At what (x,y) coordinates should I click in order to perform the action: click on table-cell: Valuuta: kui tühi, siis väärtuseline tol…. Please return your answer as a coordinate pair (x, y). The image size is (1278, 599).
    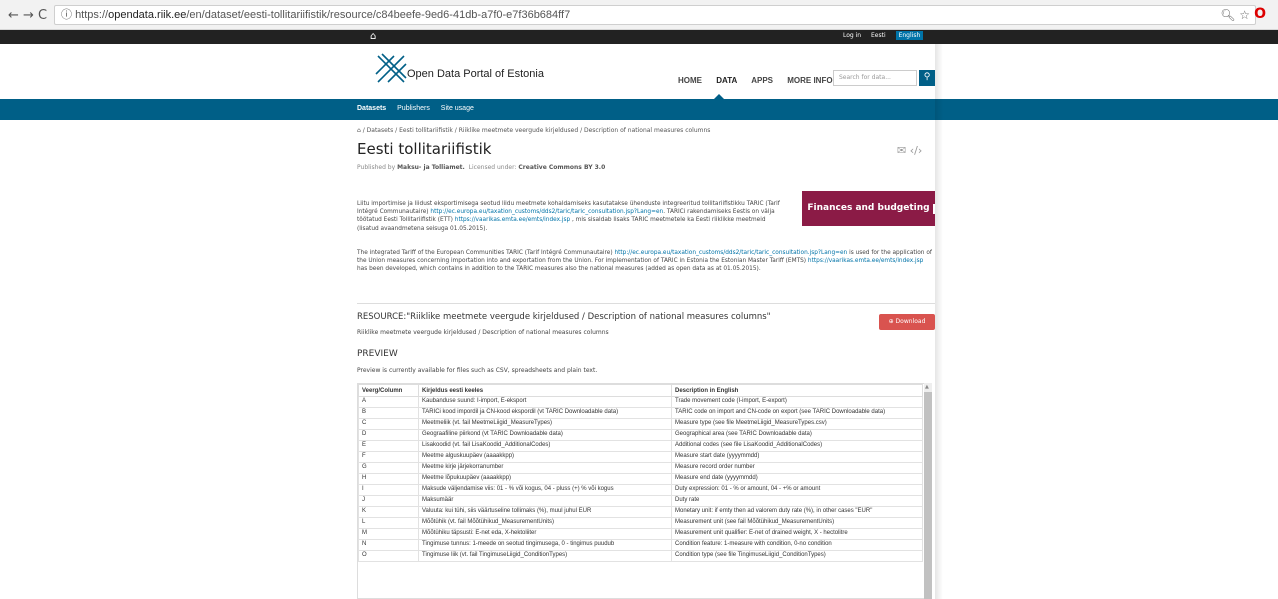
    Looking at the image, I should click on (545, 512).